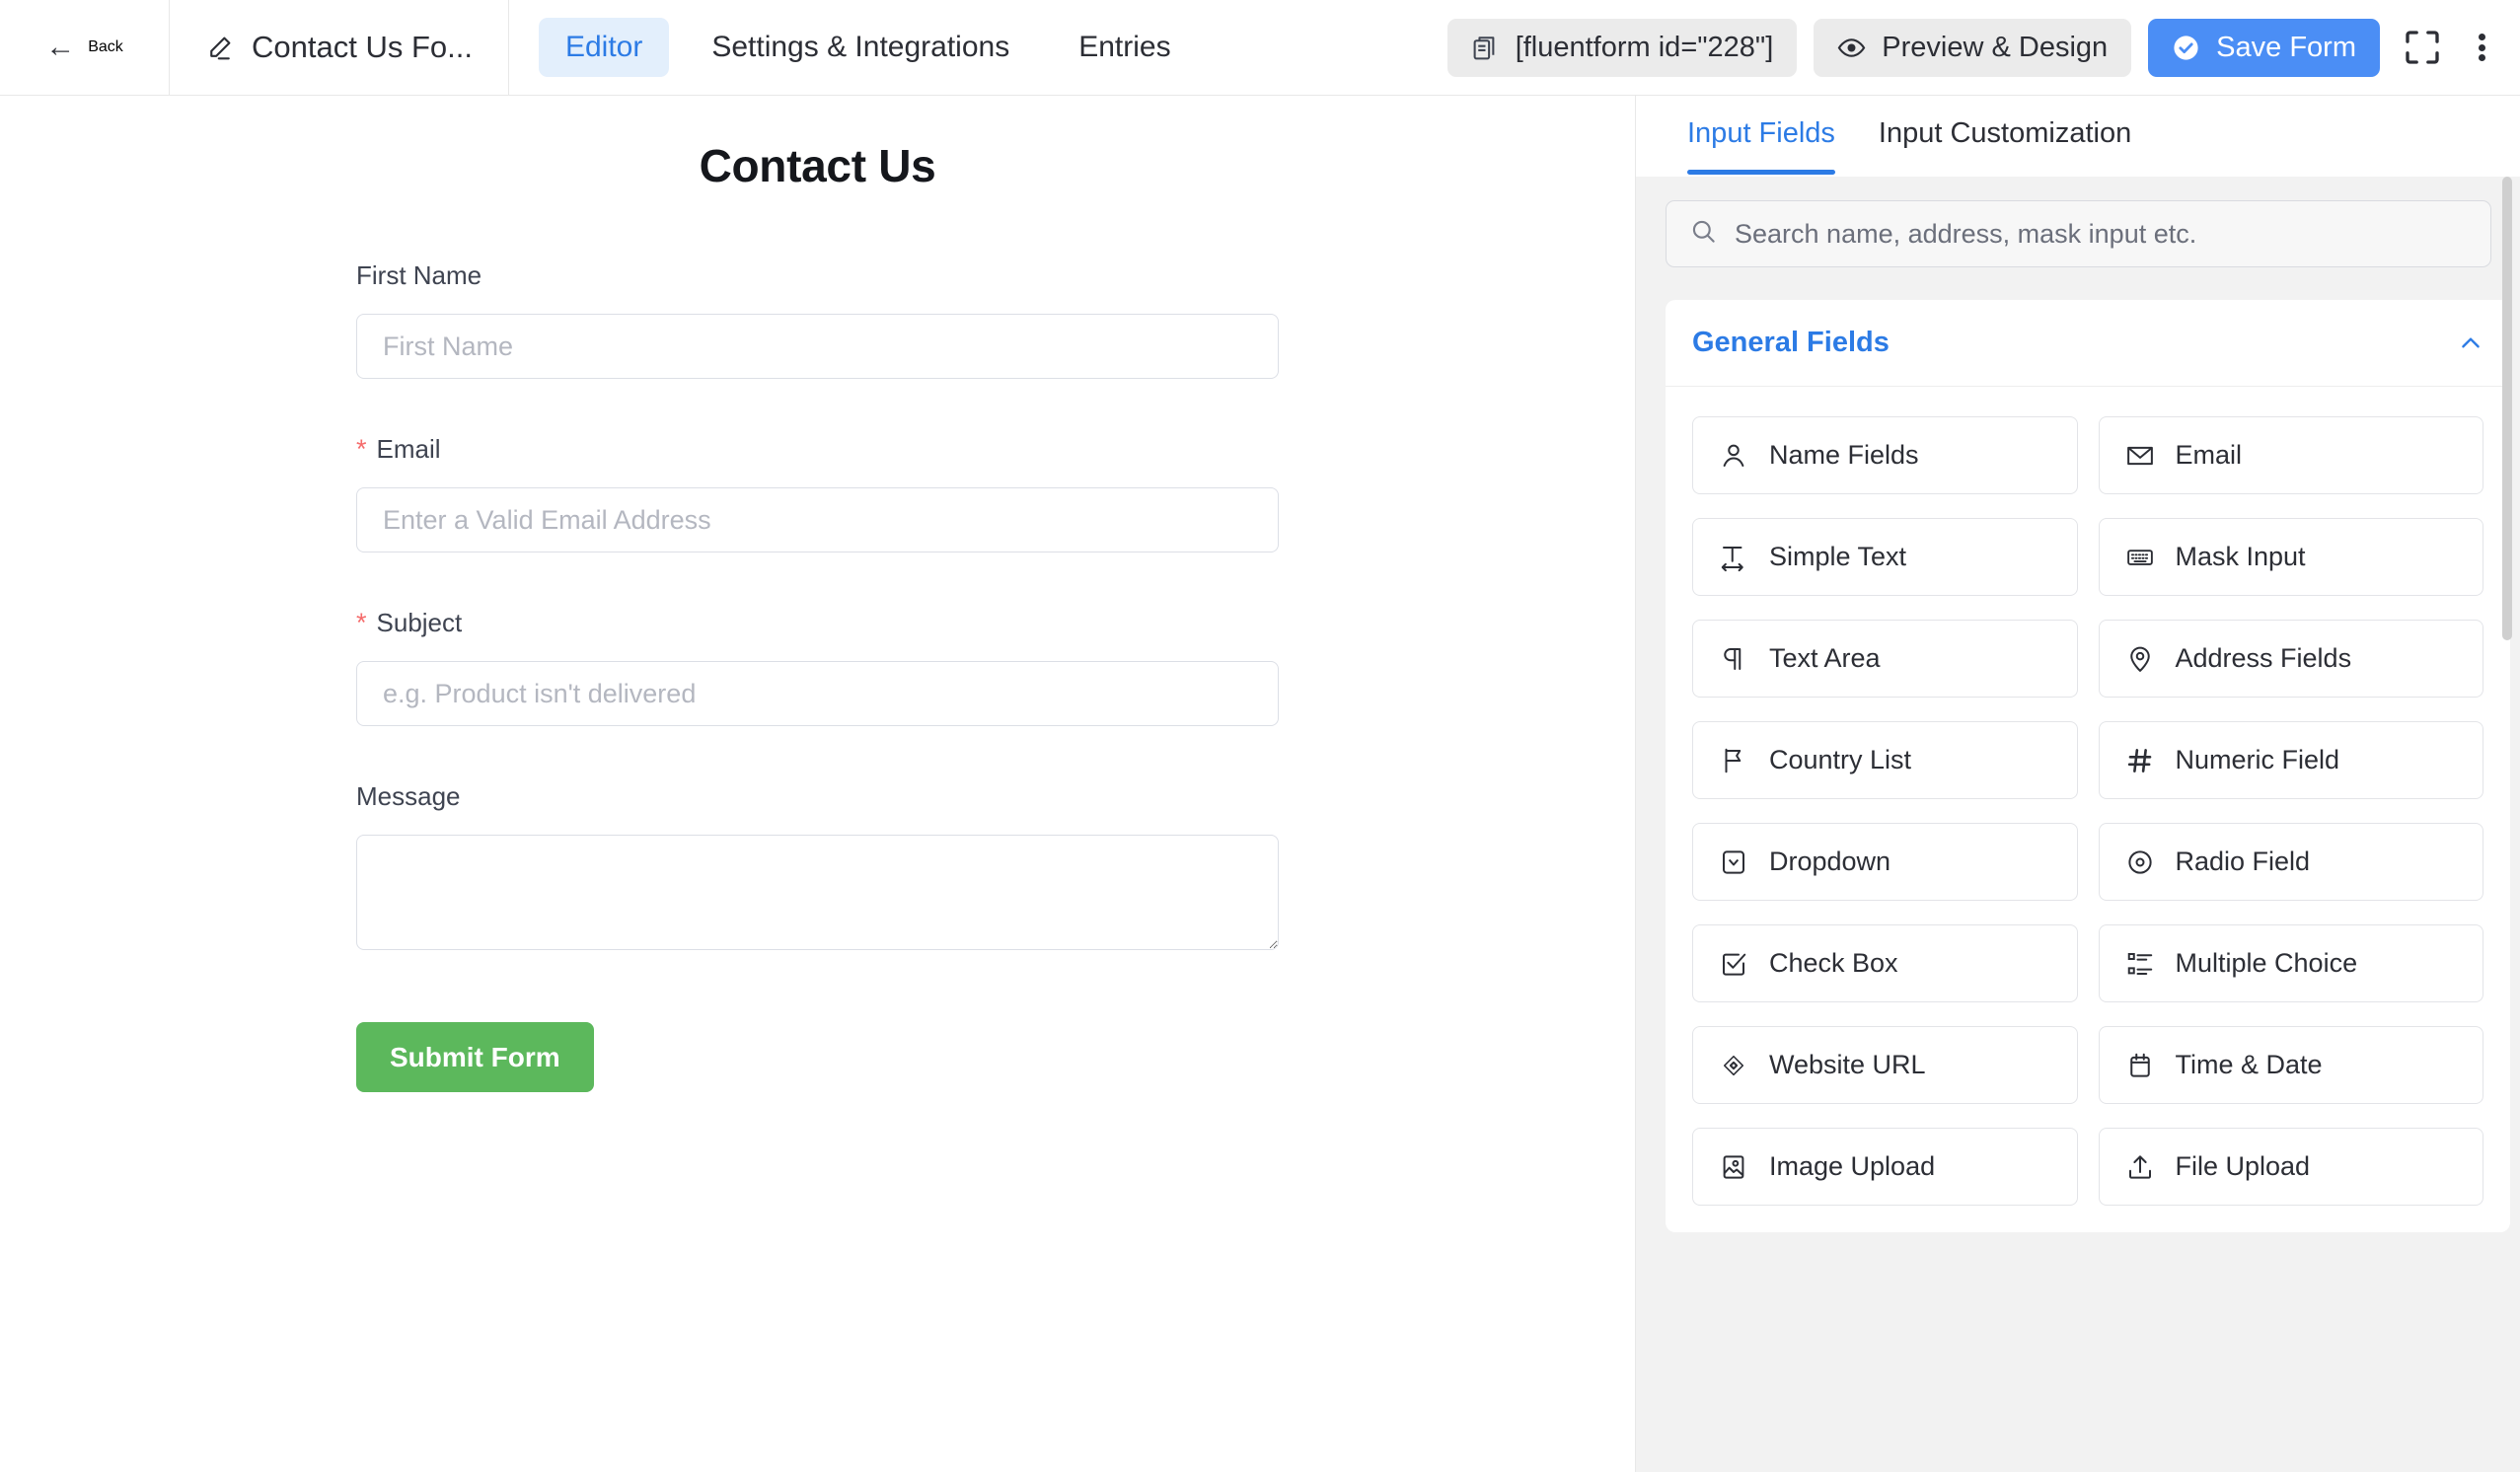 The width and height of the screenshot is (2520, 1472). What do you see at coordinates (2470, 343) in the screenshot?
I see `chevron-up-icon` at bounding box center [2470, 343].